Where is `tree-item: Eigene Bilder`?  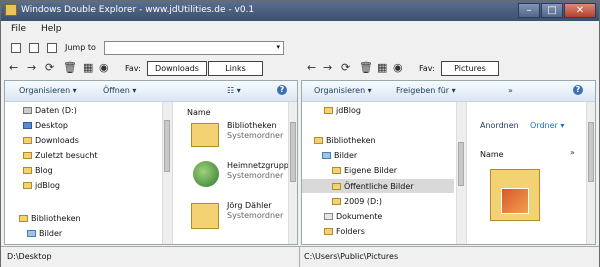 tree-item: Eigene Bilder is located at coordinates (364, 170).